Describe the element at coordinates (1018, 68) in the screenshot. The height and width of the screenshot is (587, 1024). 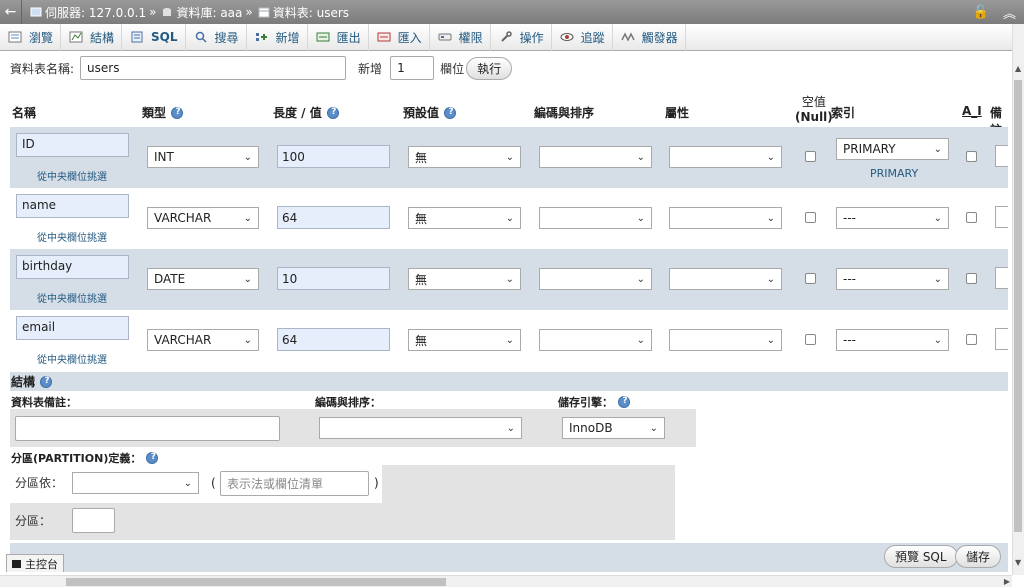
I see `scroll-up-icon: ▲` at that location.